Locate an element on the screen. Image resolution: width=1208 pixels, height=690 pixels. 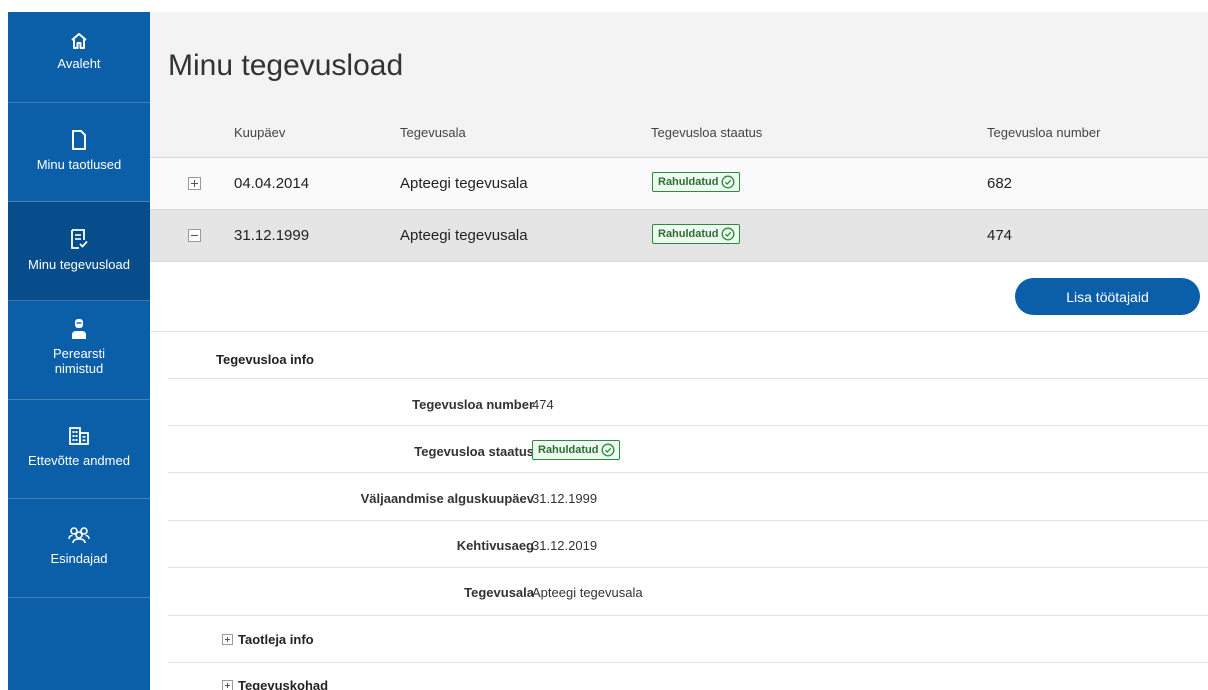
row-number: 682 is located at coordinates (1000, 183).